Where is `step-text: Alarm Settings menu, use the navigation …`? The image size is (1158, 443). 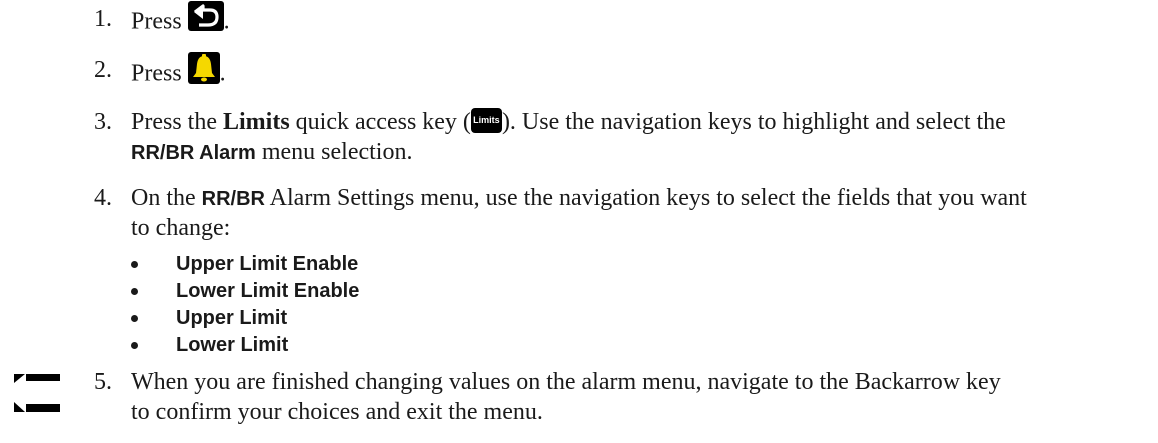
step-text: Alarm Settings menu, use the navigation … is located at coordinates (646, 198).